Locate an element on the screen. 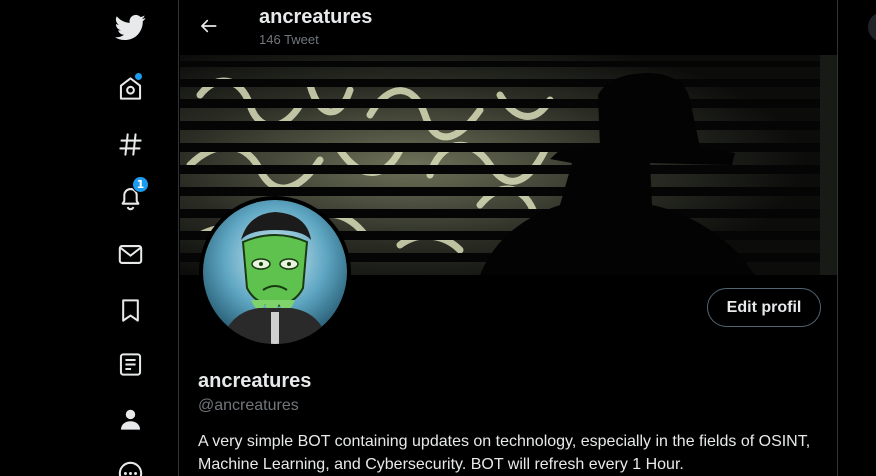 The height and width of the screenshot is (476, 876). edit-profile-button: Edit profil is located at coordinates (764, 307).